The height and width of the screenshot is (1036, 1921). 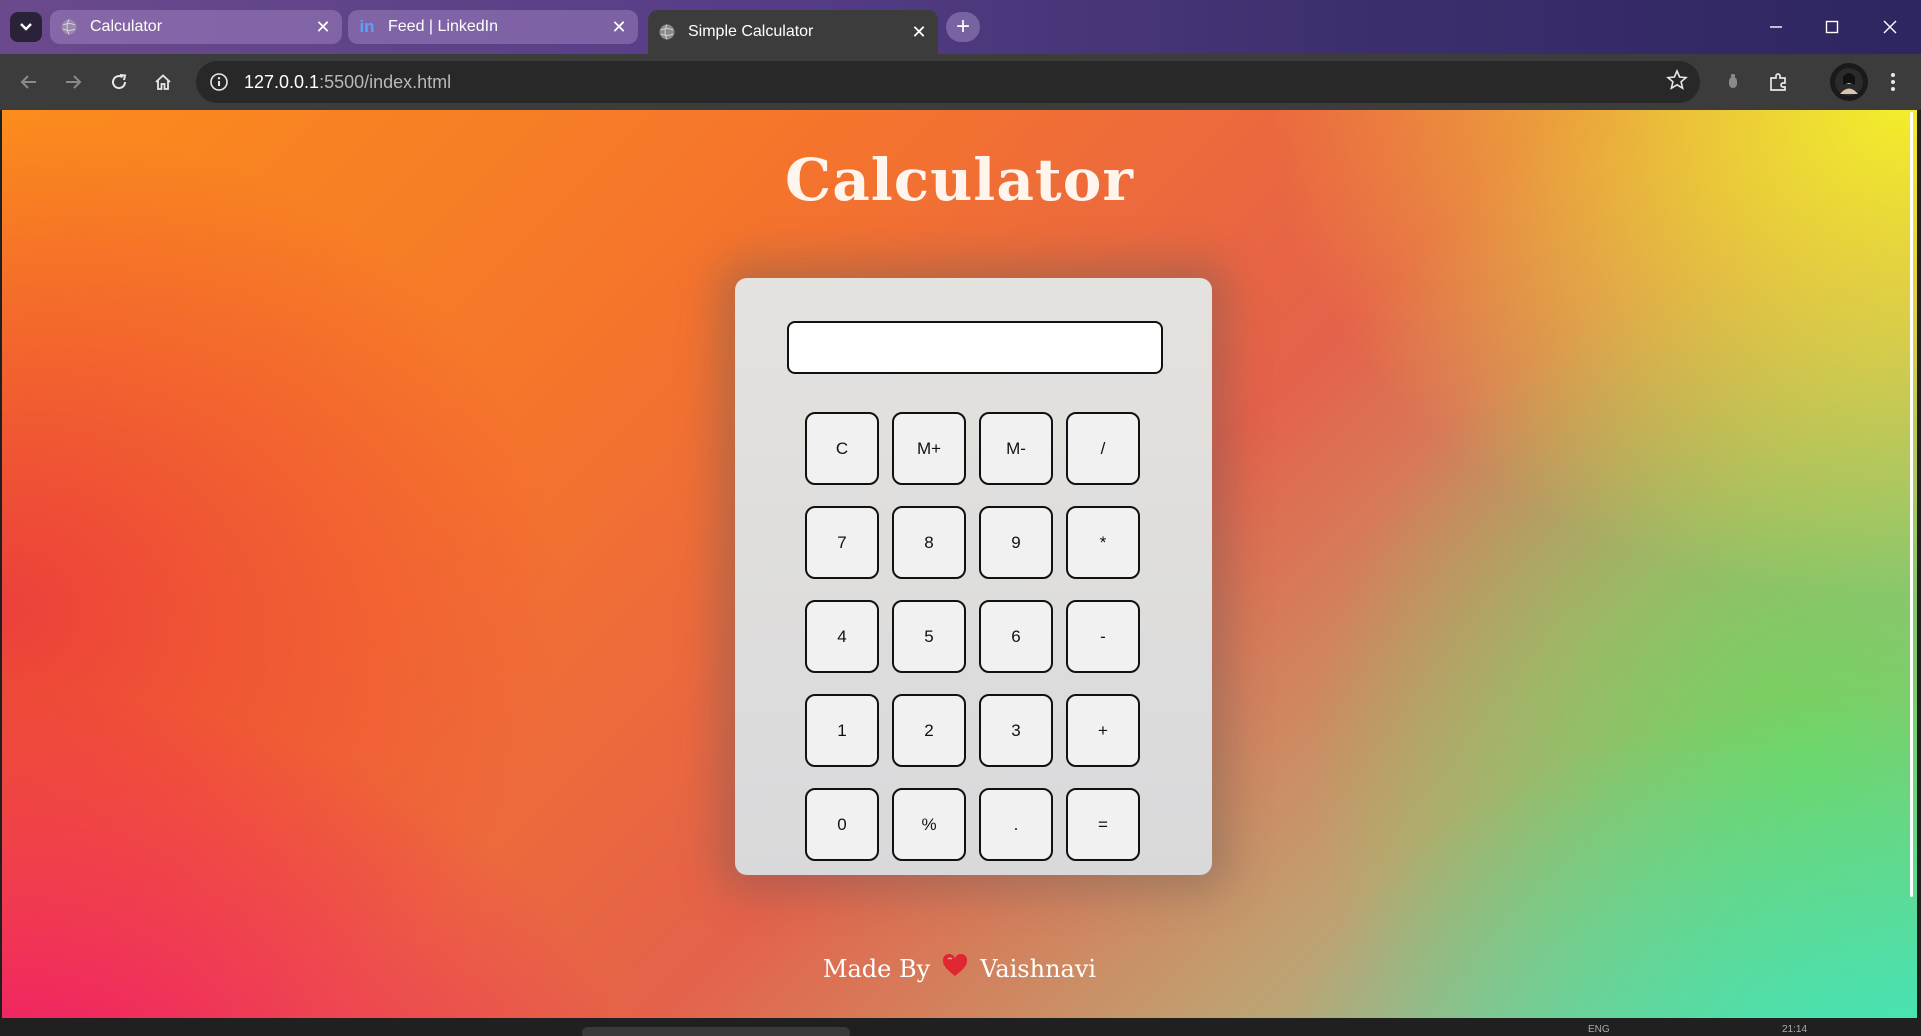 I want to click on more-vertical-icon, so click(x=1893, y=82).